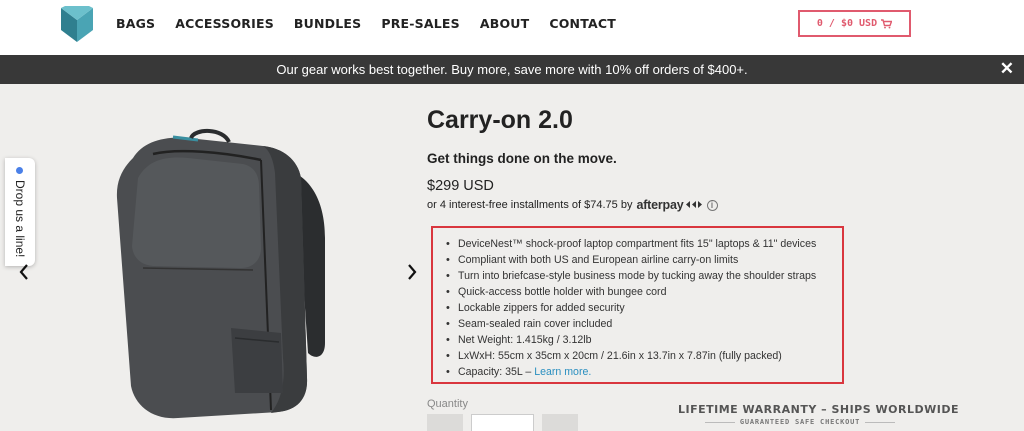 The height and width of the screenshot is (431, 1024). Describe the element at coordinates (500, 120) in the screenshot. I see `product-title: Carry-on 2.0` at that location.